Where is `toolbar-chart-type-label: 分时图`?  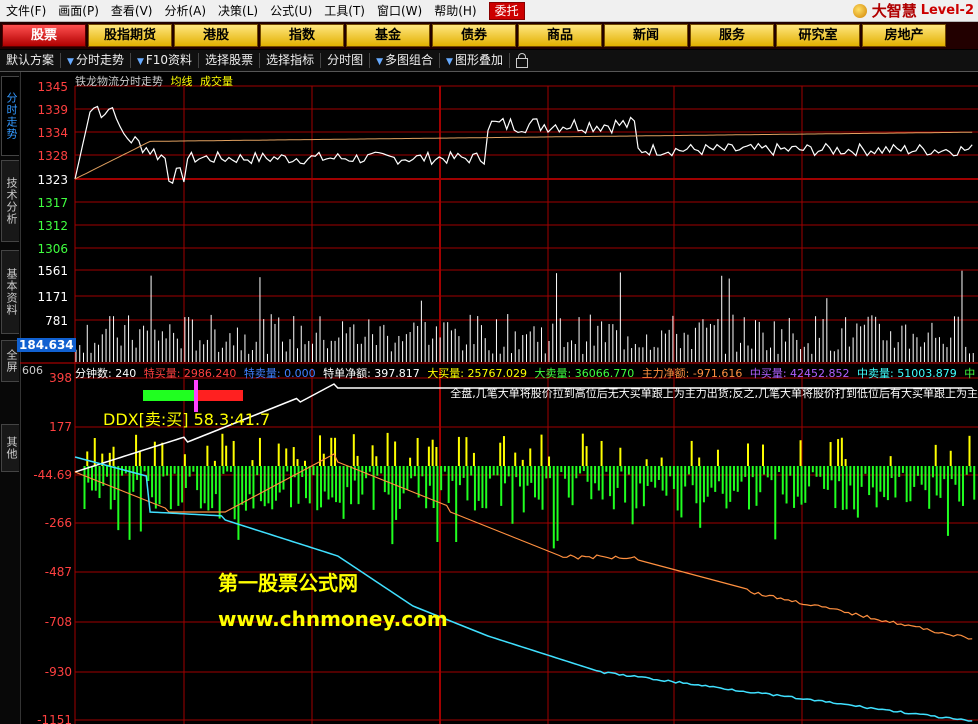
toolbar-chart-type-label: 分时图 is located at coordinates (345, 60).